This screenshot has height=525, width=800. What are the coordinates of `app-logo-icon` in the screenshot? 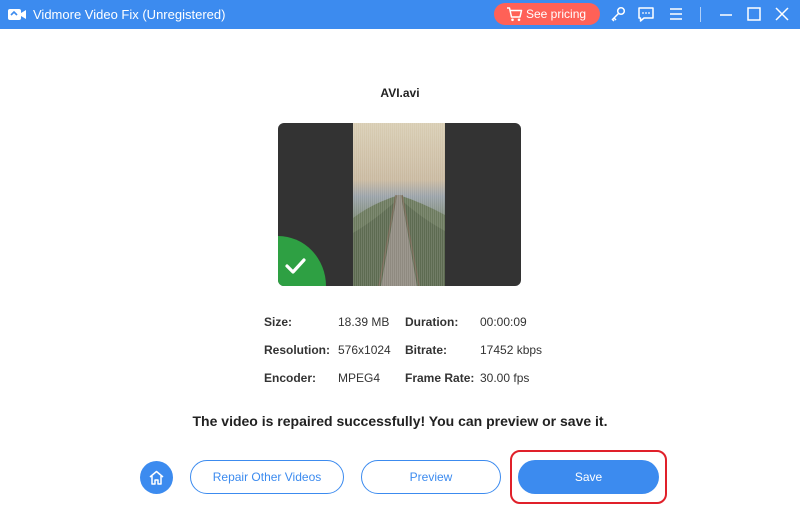 It's located at (17, 14).